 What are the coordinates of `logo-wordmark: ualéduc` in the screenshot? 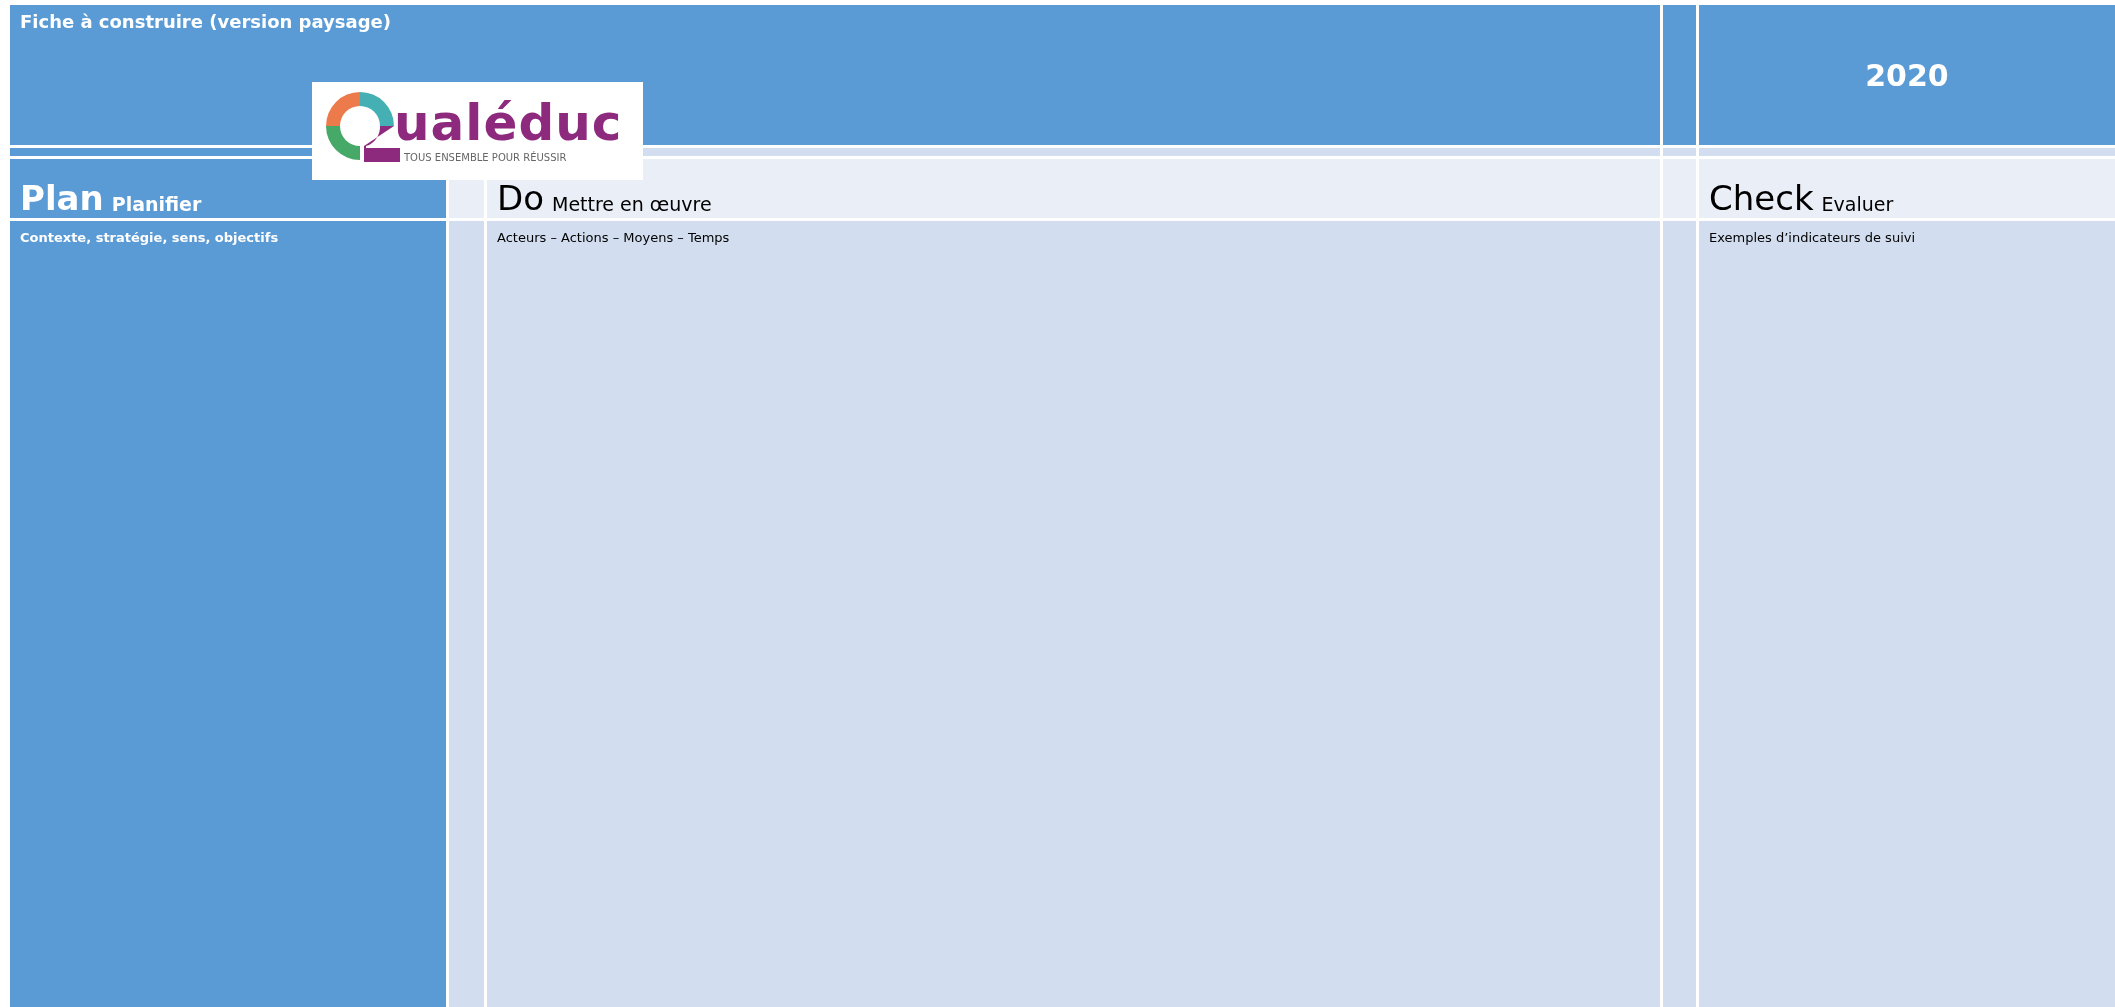 It's located at (508, 123).